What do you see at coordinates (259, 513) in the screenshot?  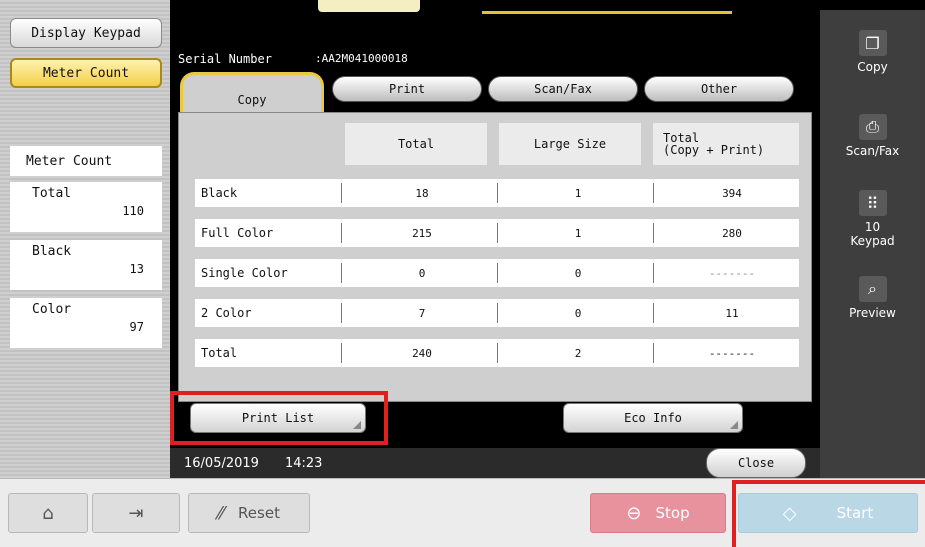 I see `reset-label: Reset` at bounding box center [259, 513].